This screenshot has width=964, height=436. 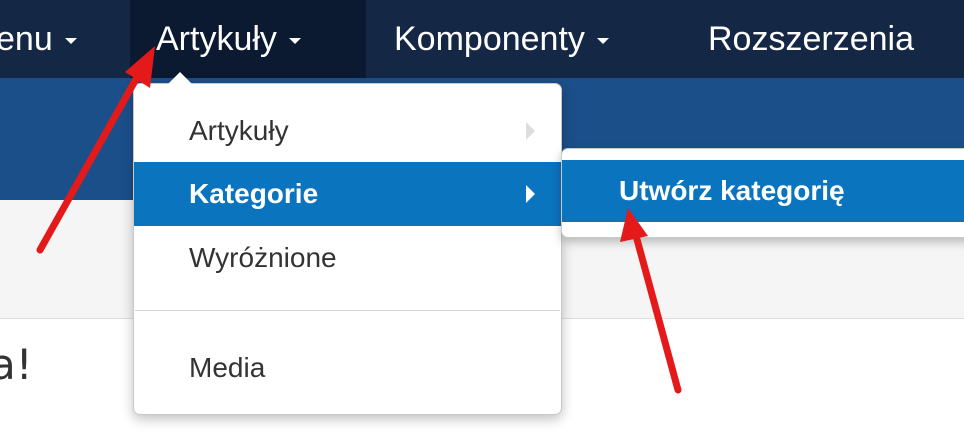 I want to click on kategorie-submenu: Utwórz kategorię, so click(x=762, y=193).